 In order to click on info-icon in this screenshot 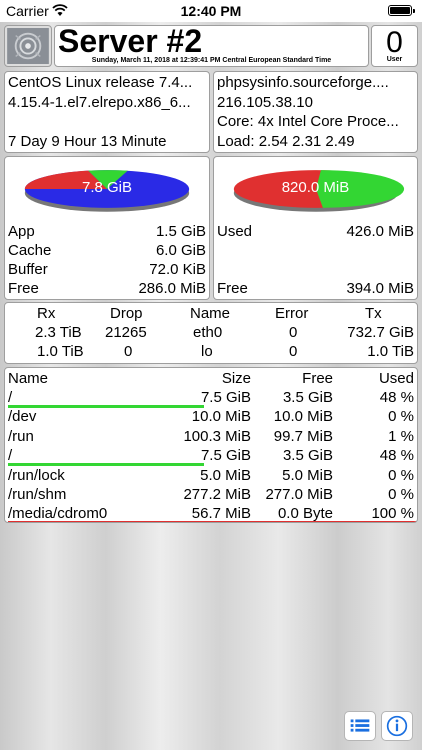, I will do `click(397, 726)`.